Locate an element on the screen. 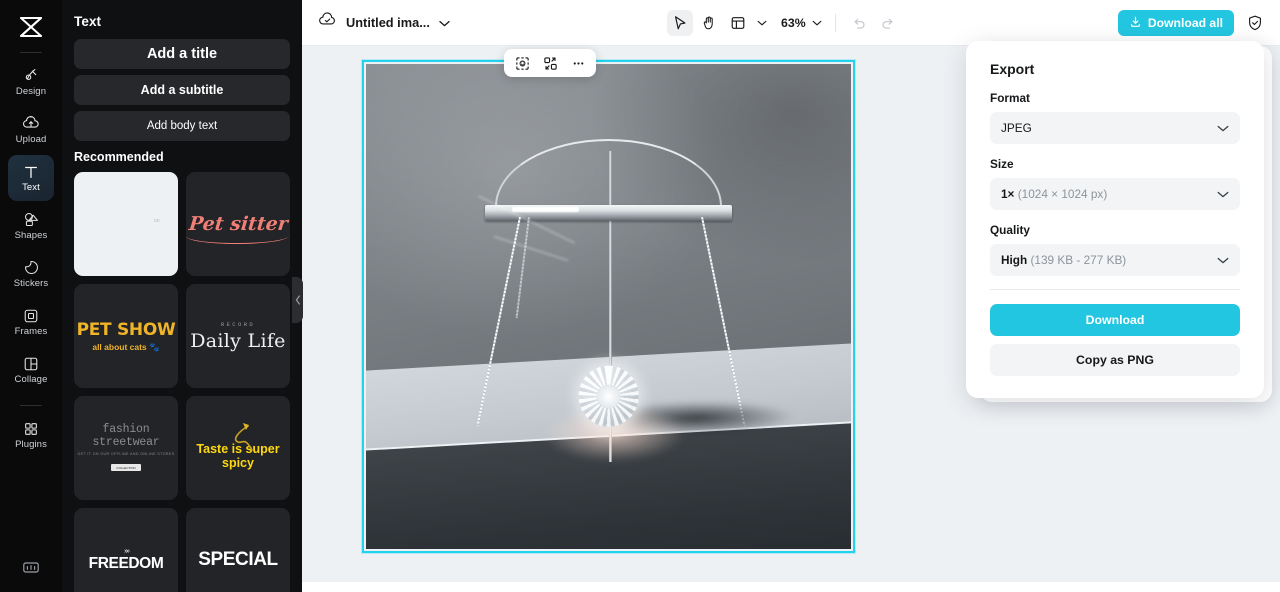 The image size is (1280, 592). layout-panel-icon is located at coordinates (738, 22).